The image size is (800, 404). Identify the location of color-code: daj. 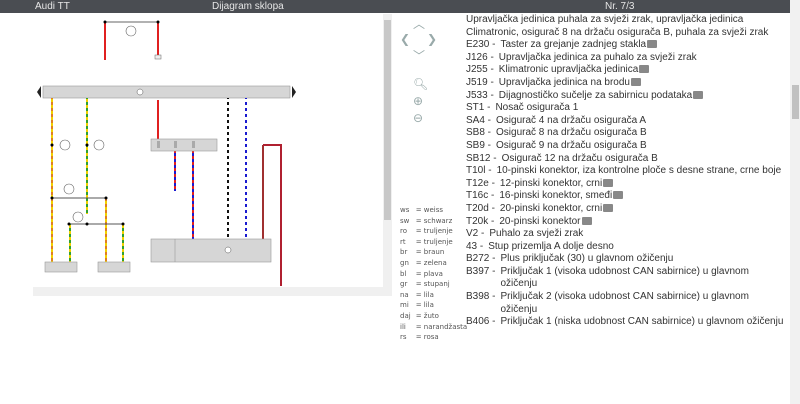
(405, 315).